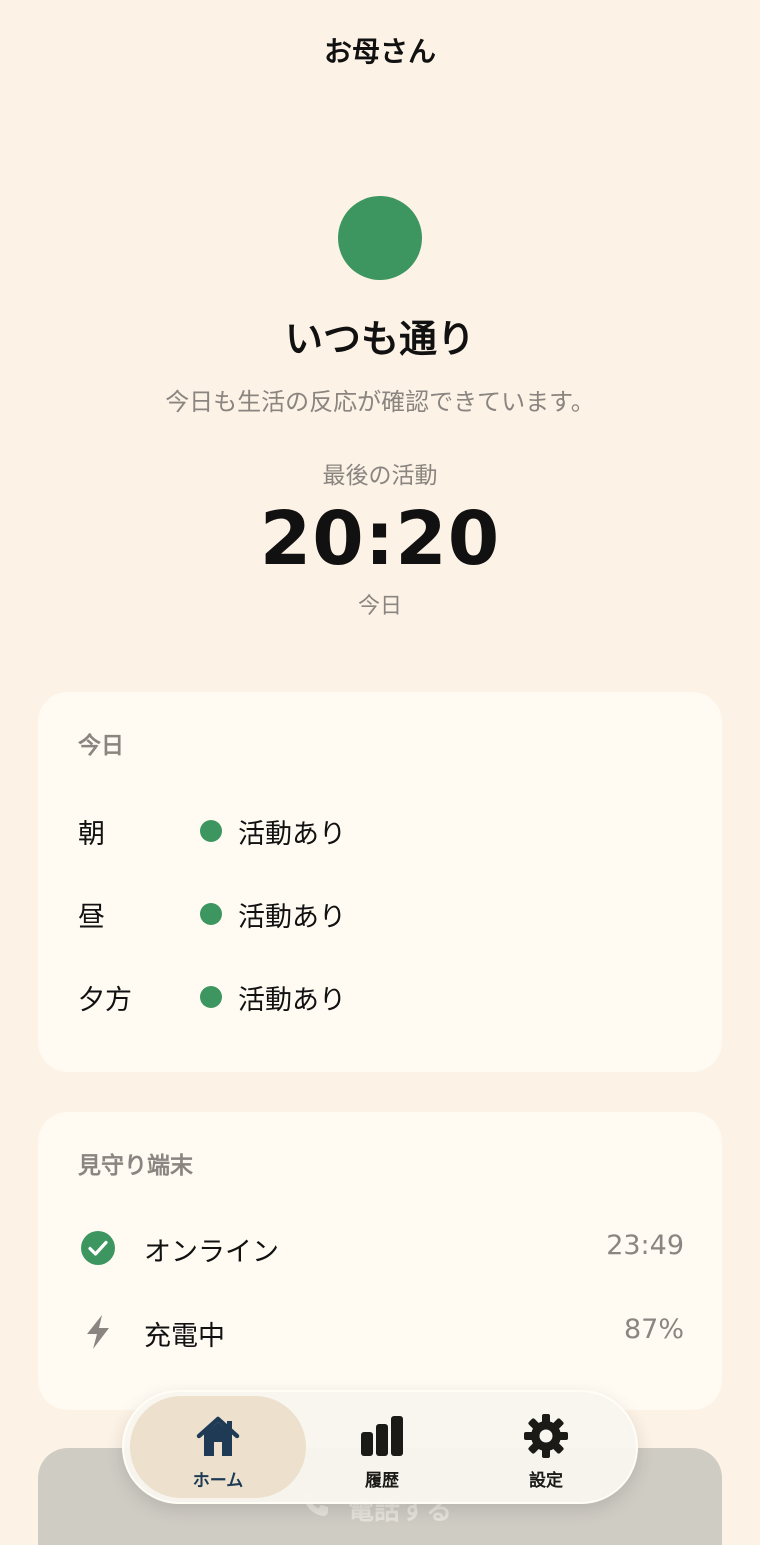 This screenshot has height=1545, width=760. What do you see at coordinates (378, 996) in the screenshot?
I see `activity-row-evening: 夕方 活動あり` at bounding box center [378, 996].